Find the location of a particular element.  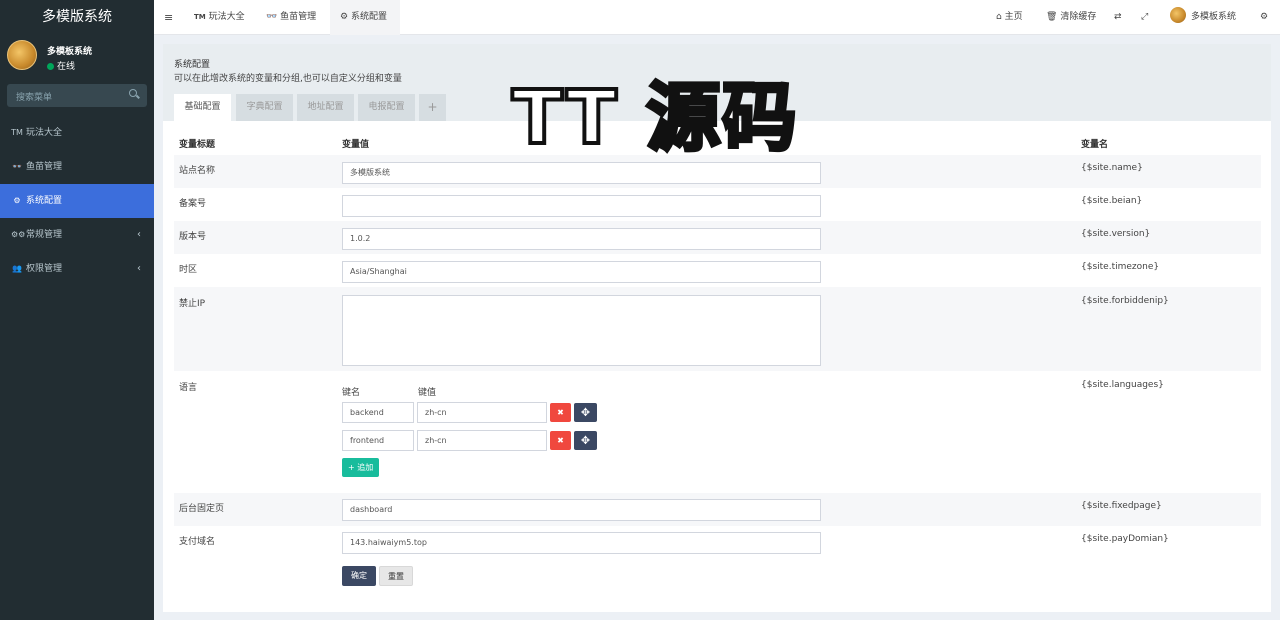

fullscreen-icon: ⤢ is located at coordinates (1144, 17).